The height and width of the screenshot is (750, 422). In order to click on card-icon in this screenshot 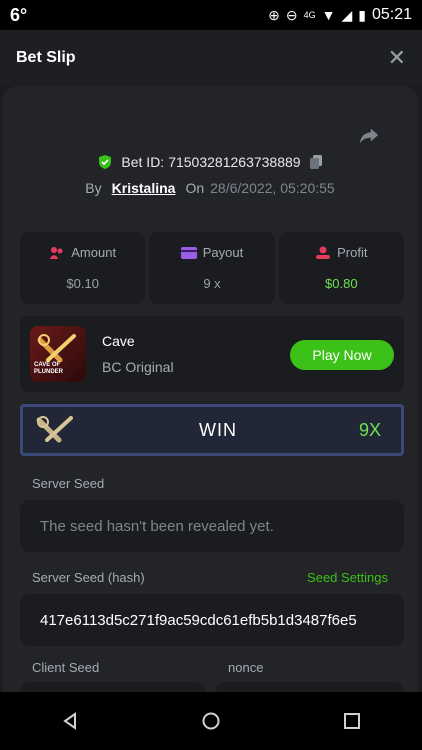, I will do `click(188, 252)`.